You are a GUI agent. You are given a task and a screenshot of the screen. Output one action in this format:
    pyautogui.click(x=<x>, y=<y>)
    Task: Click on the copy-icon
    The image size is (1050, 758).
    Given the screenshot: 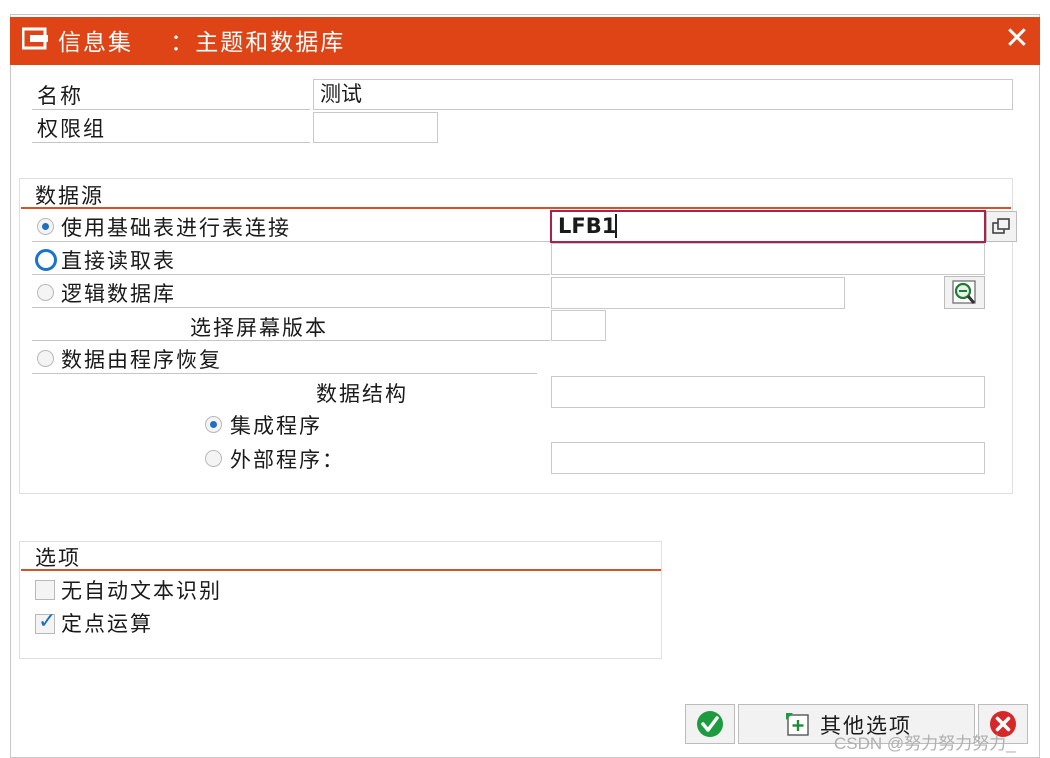 What is the action you would take?
    pyautogui.click(x=1001, y=226)
    